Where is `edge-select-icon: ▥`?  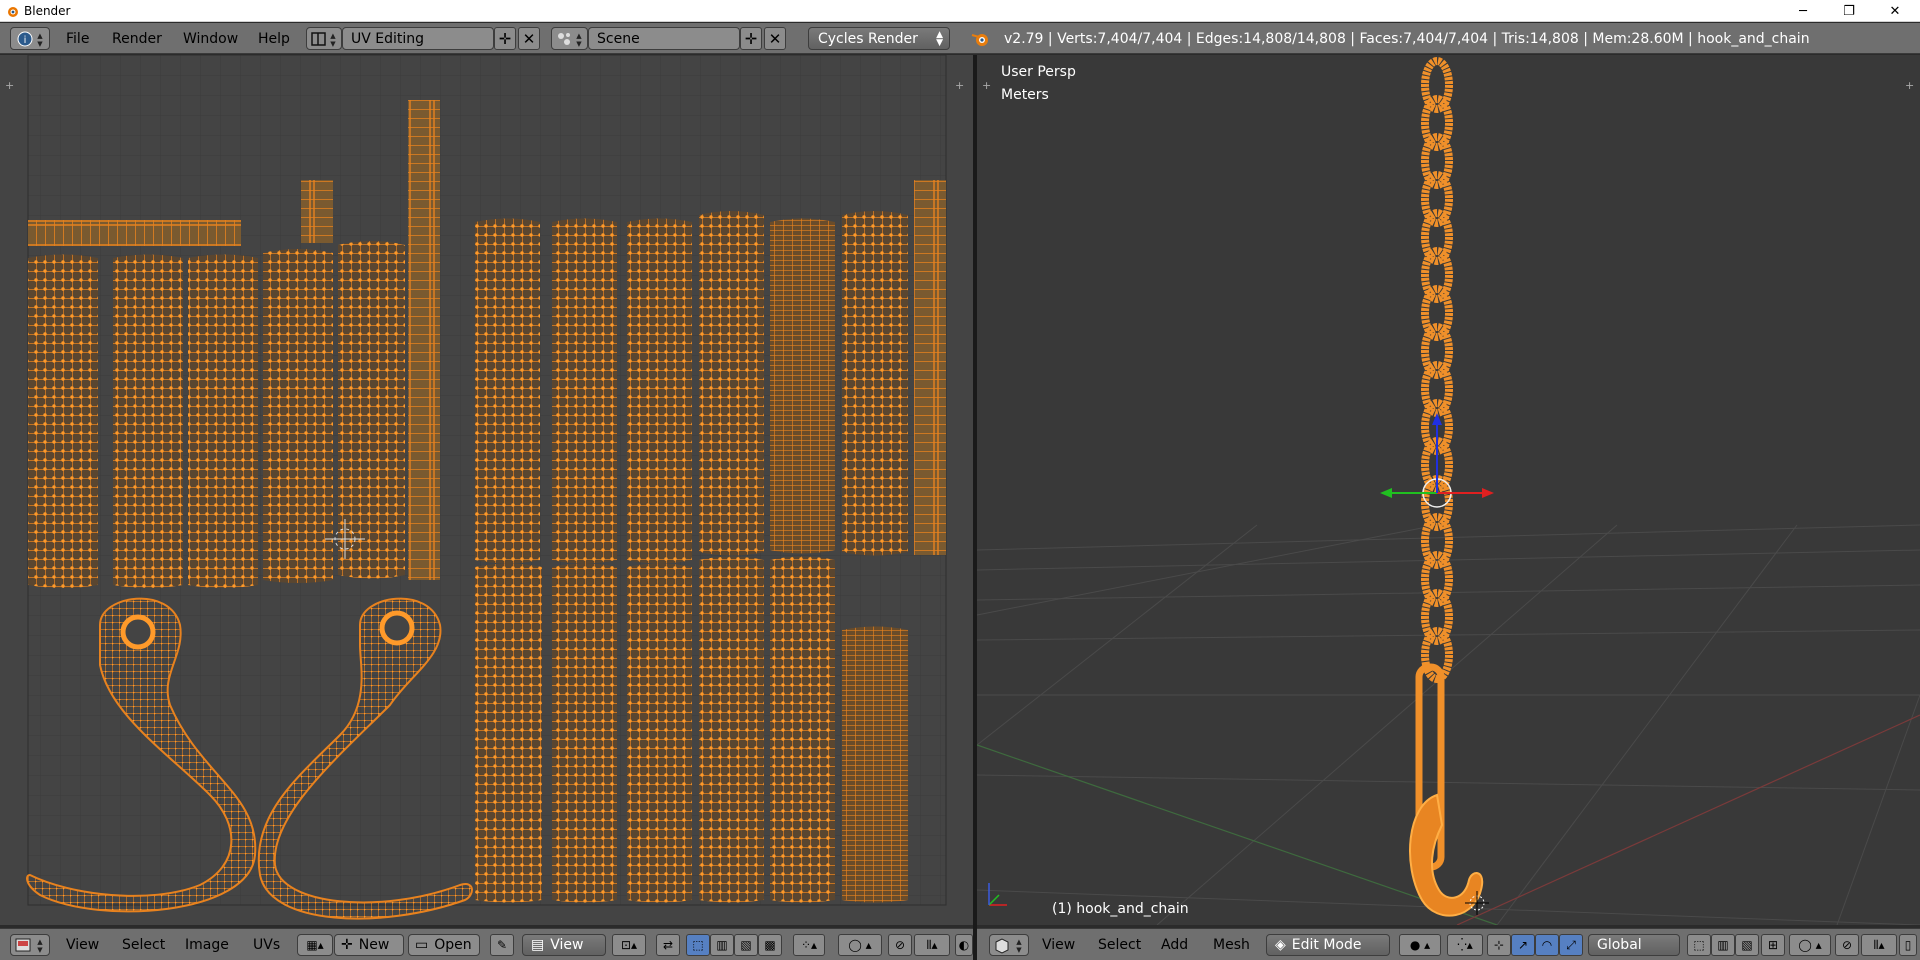 edge-select-icon: ▥ is located at coordinates (1723, 945).